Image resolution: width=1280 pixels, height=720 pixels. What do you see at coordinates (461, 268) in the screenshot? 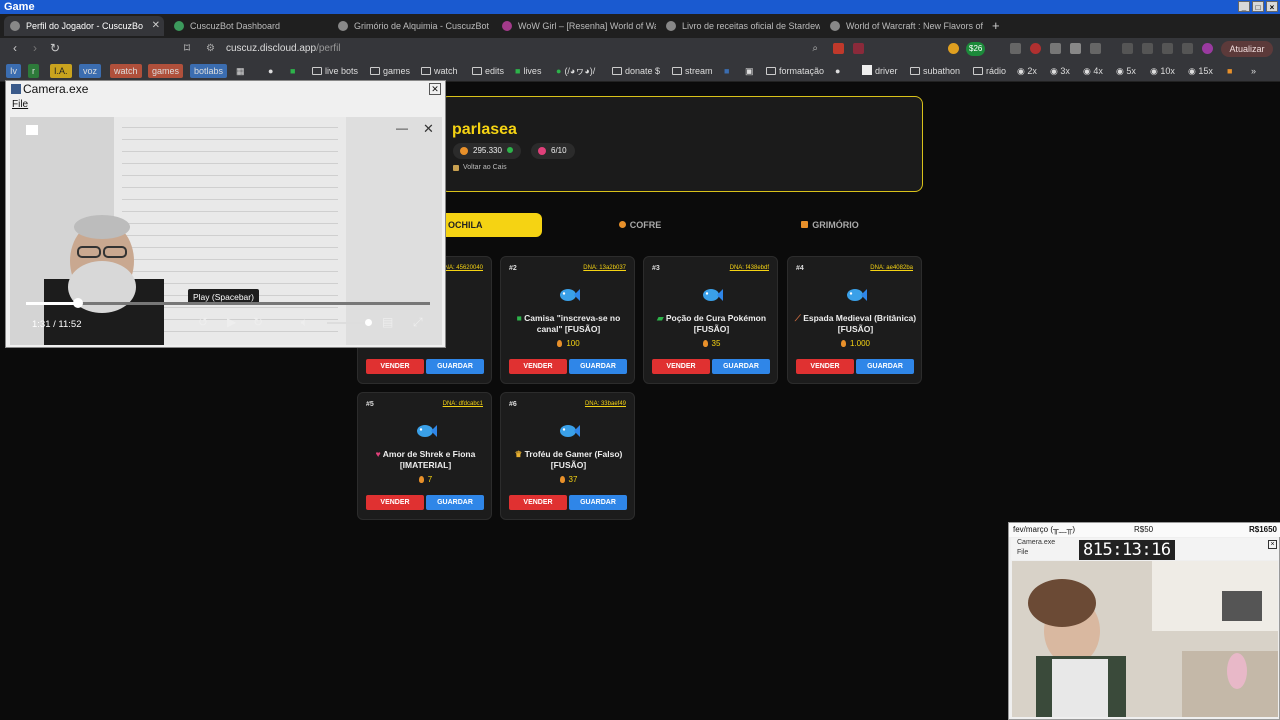
I see `item-dna: DNA: 45620040` at bounding box center [461, 268].